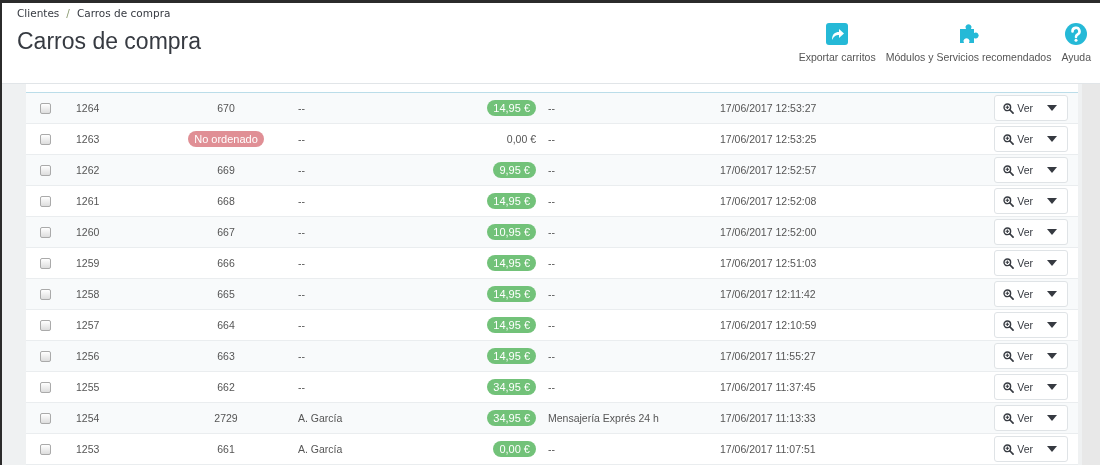 This screenshot has height=465, width=1100. Describe the element at coordinates (768, 232) in the screenshot. I see `table-cell-text: 17/06/2017 12:52:00` at that location.